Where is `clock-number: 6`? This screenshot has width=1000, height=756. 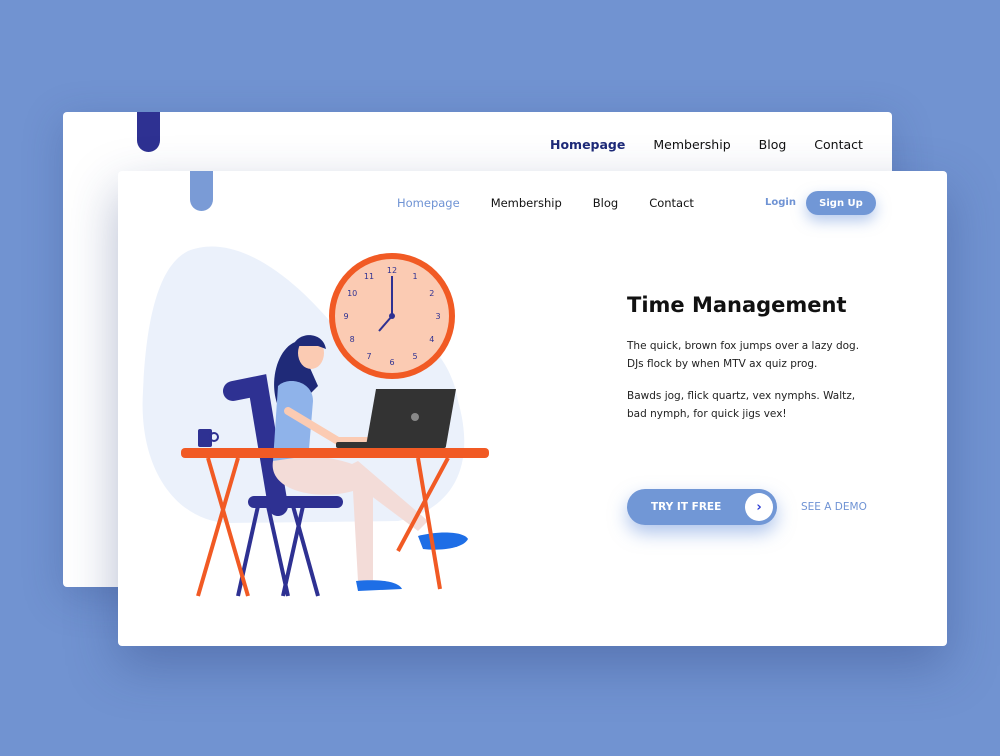 clock-number: 6 is located at coordinates (391, 362).